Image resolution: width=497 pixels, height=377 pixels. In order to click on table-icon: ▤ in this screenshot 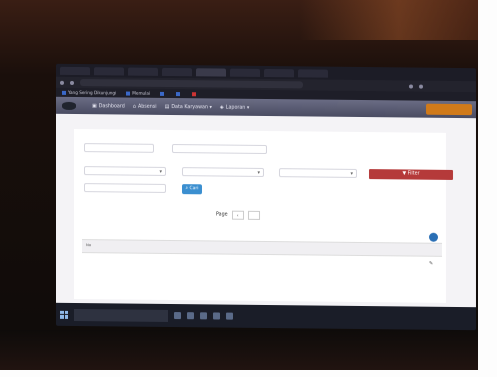, I will do `click(167, 106)`.